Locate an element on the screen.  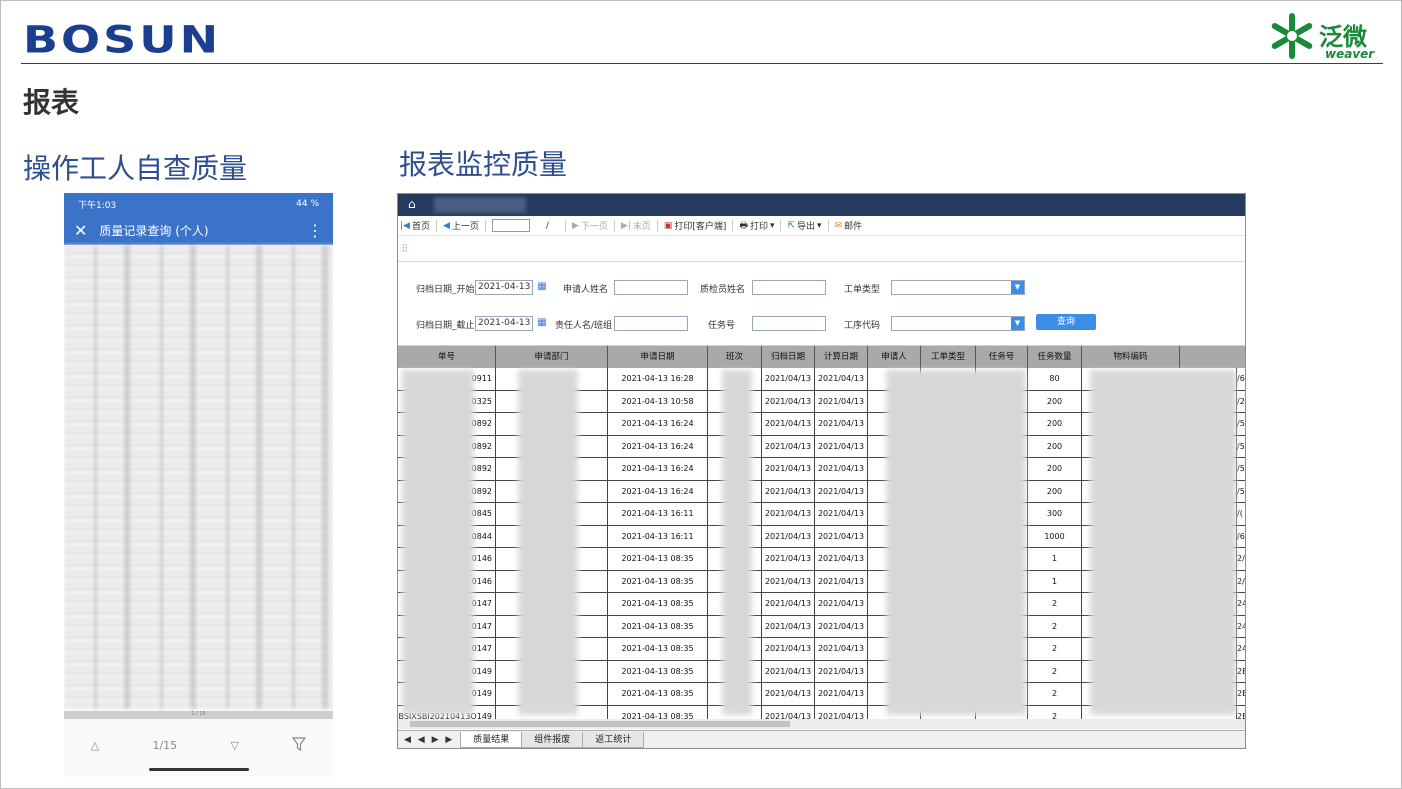
table-cell: /( is located at coordinates (1241, 514).